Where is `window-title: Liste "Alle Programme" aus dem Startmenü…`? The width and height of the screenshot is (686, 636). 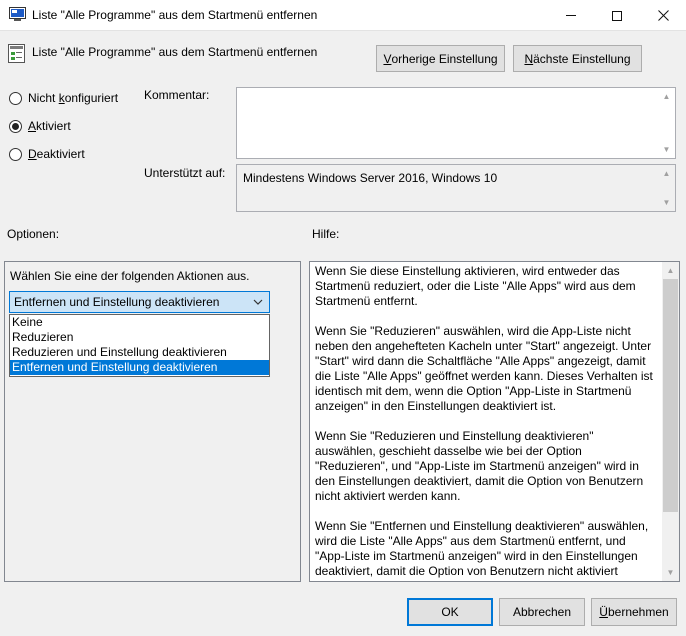
window-title: Liste "Alle Programme" aus dem Startmenü… is located at coordinates (175, 15).